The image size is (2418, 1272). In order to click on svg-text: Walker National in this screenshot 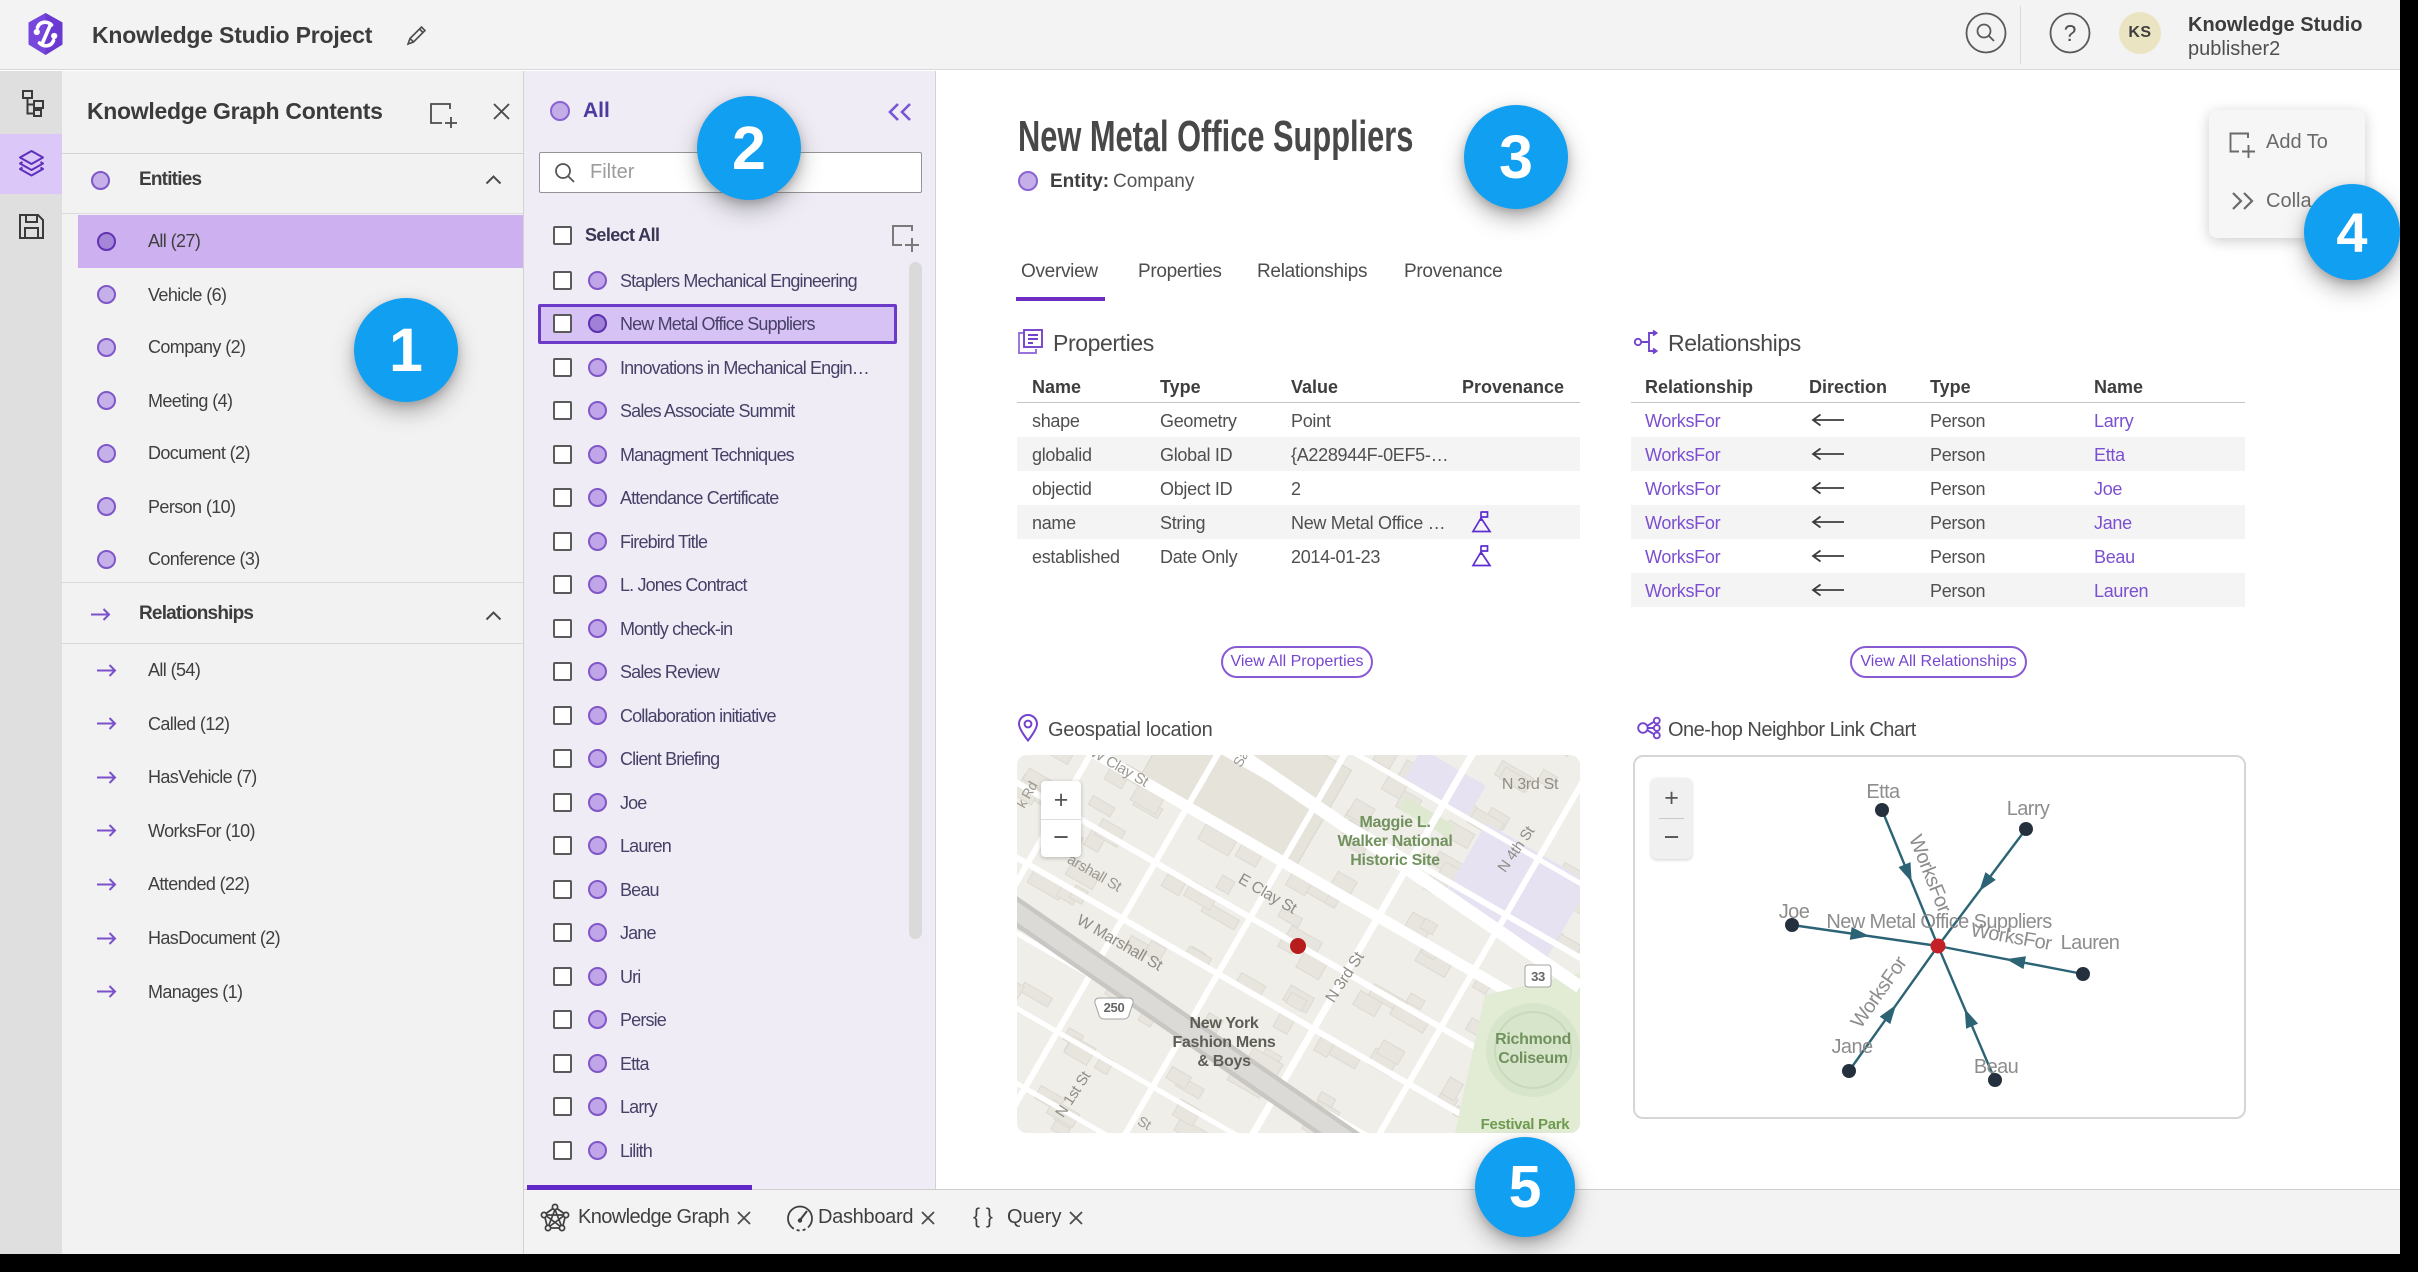, I will do `click(1395, 841)`.